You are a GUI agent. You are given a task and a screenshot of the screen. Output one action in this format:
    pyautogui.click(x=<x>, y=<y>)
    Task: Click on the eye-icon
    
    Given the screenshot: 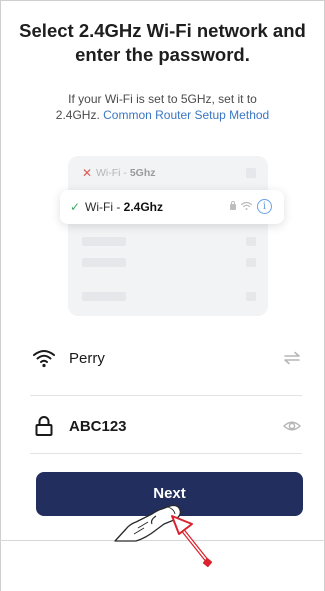 What is the action you would take?
    pyautogui.click(x=292, y=426)
    